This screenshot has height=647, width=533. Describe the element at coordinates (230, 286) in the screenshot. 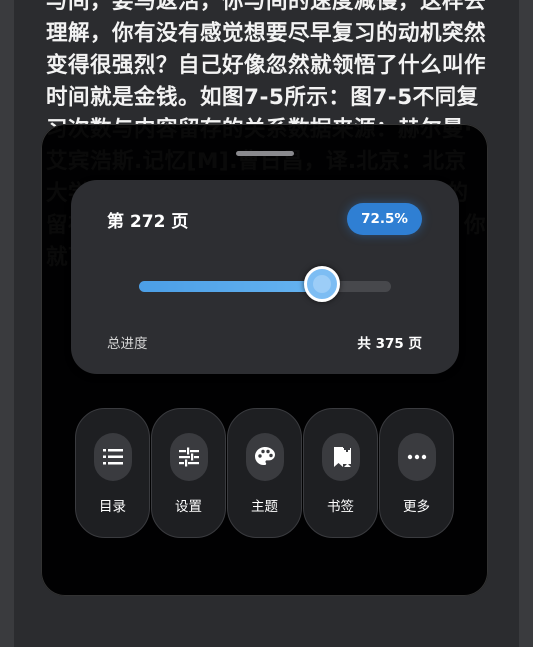

I see `progress-slider-fill` at that location.